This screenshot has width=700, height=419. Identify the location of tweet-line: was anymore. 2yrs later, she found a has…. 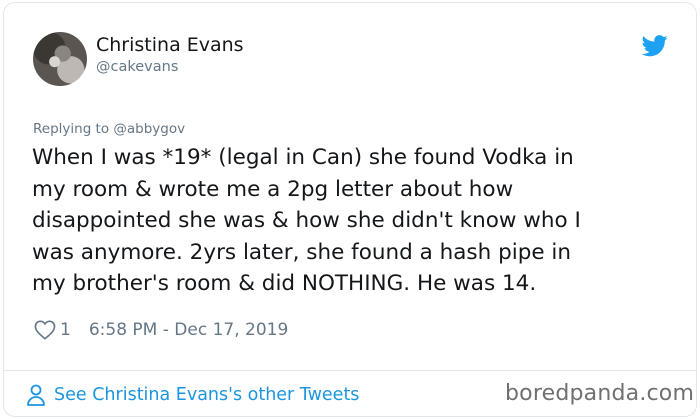
(302, 252).